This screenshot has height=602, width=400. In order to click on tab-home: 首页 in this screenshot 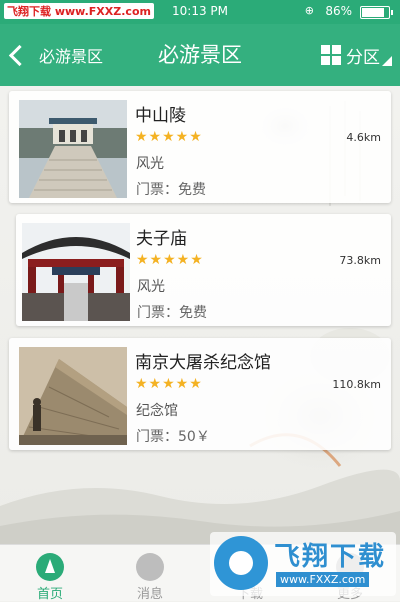, I will do `click(50, 573)`.